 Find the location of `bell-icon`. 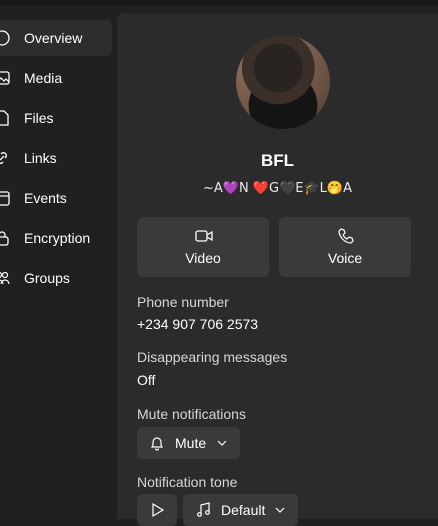

bell-icon is located at coordinates (157, 444).